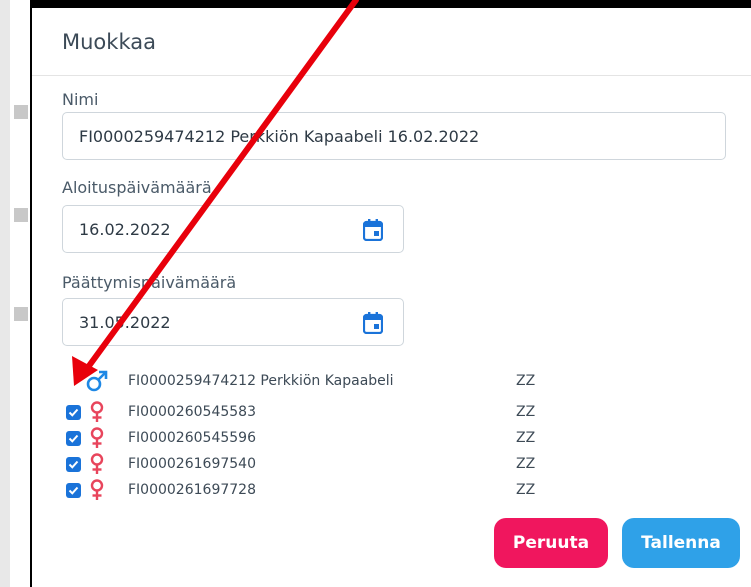  I want to click on cancel-button: Peruuta, so click(551, 543).